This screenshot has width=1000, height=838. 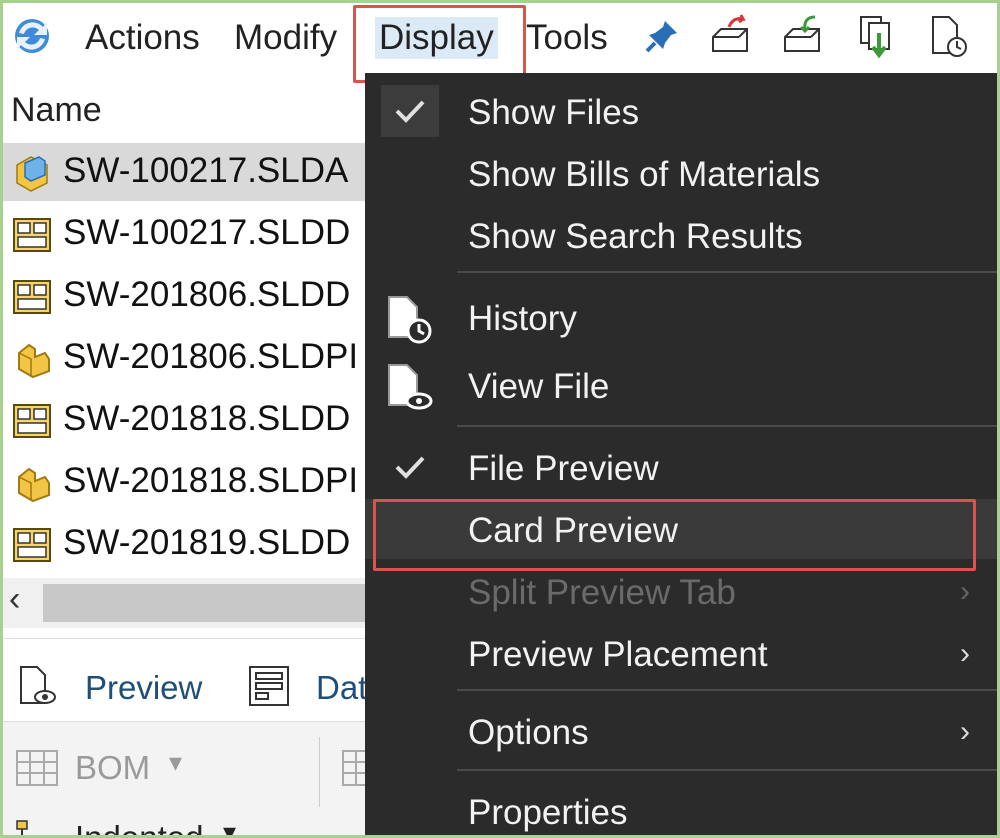 I want to click on table-row: SW-201806.SLDD, so click(x=188, y=296).